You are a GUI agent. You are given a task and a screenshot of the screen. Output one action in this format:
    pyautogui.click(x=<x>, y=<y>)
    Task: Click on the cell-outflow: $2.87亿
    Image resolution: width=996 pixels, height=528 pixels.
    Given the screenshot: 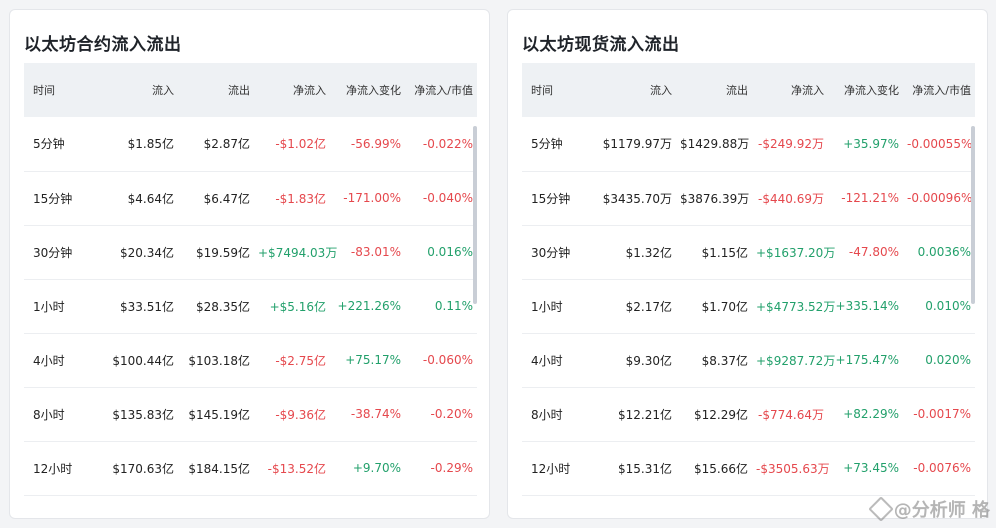 What is the action you would take?
    pyautogui.click(x=226, y=144)
    